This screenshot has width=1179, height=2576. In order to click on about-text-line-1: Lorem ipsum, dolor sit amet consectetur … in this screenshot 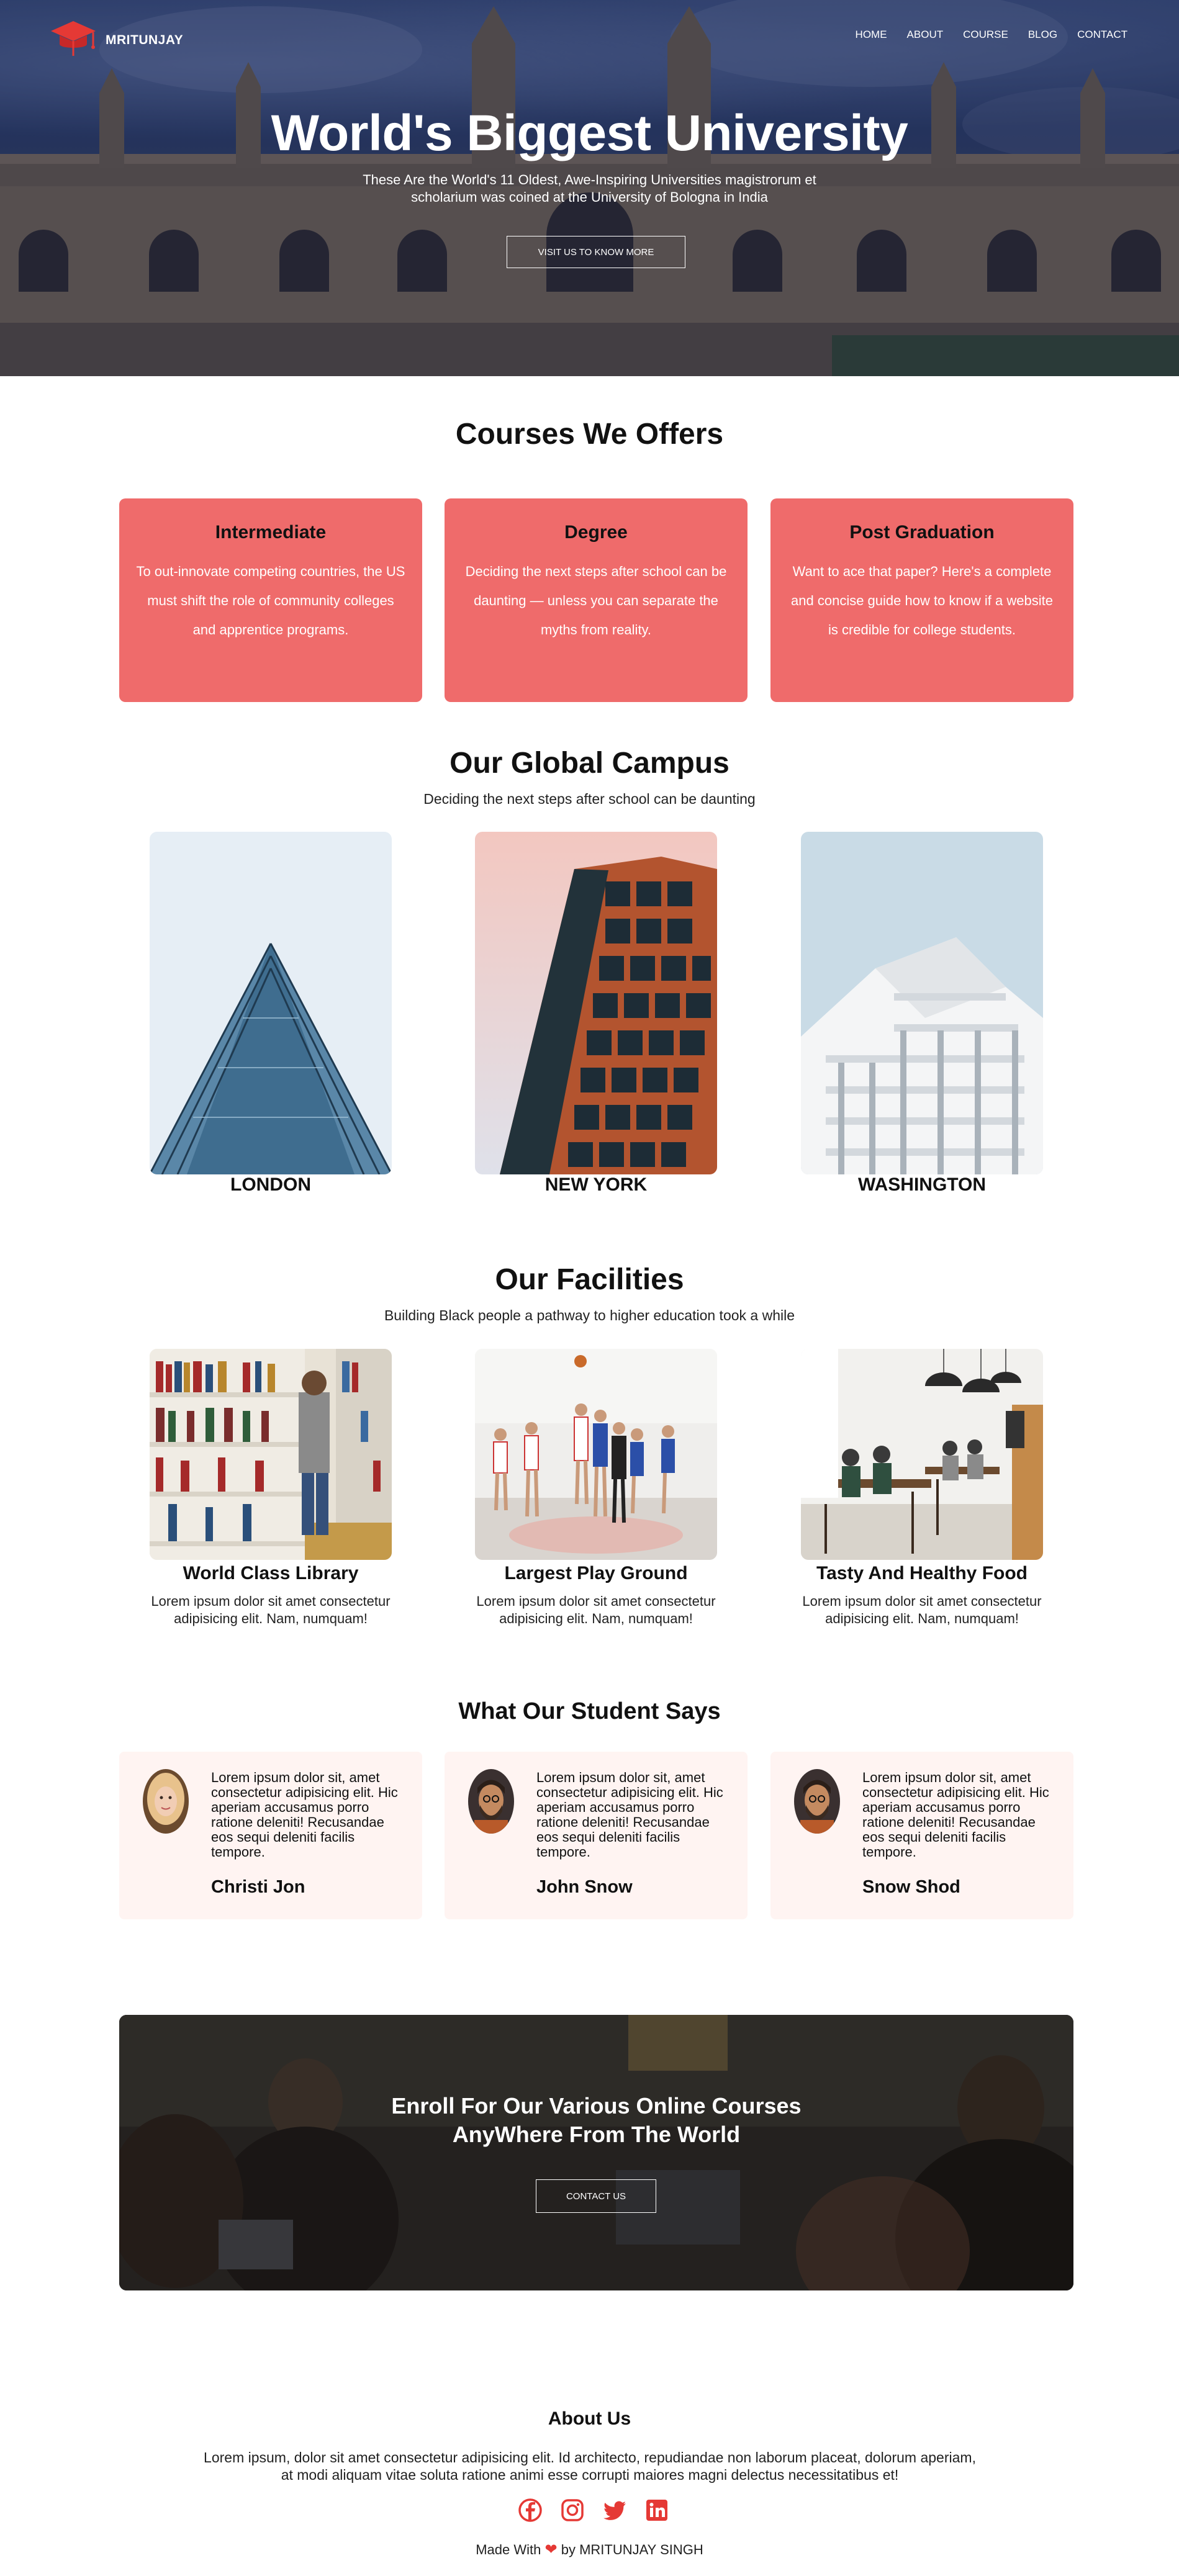, I will do `click(590, 2457)`.